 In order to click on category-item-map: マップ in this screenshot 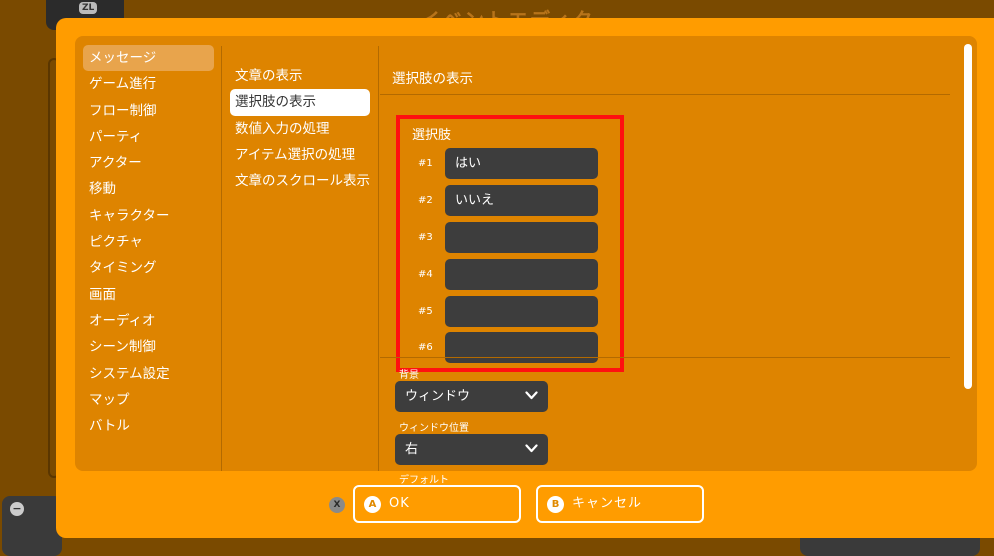, I will do `click(148, 400)`.